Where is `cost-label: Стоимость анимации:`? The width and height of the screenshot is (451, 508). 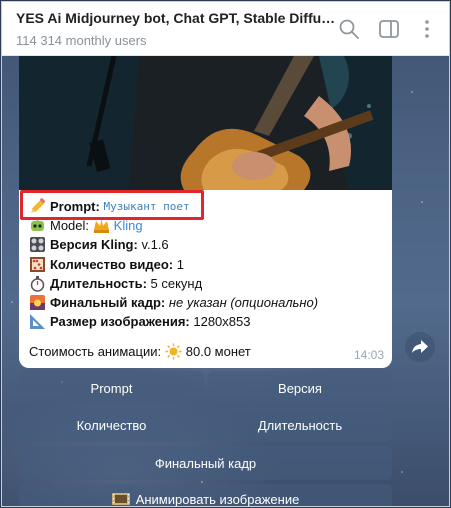 cost-label: Стоимость анимации: is located at coordinates (95, 351).